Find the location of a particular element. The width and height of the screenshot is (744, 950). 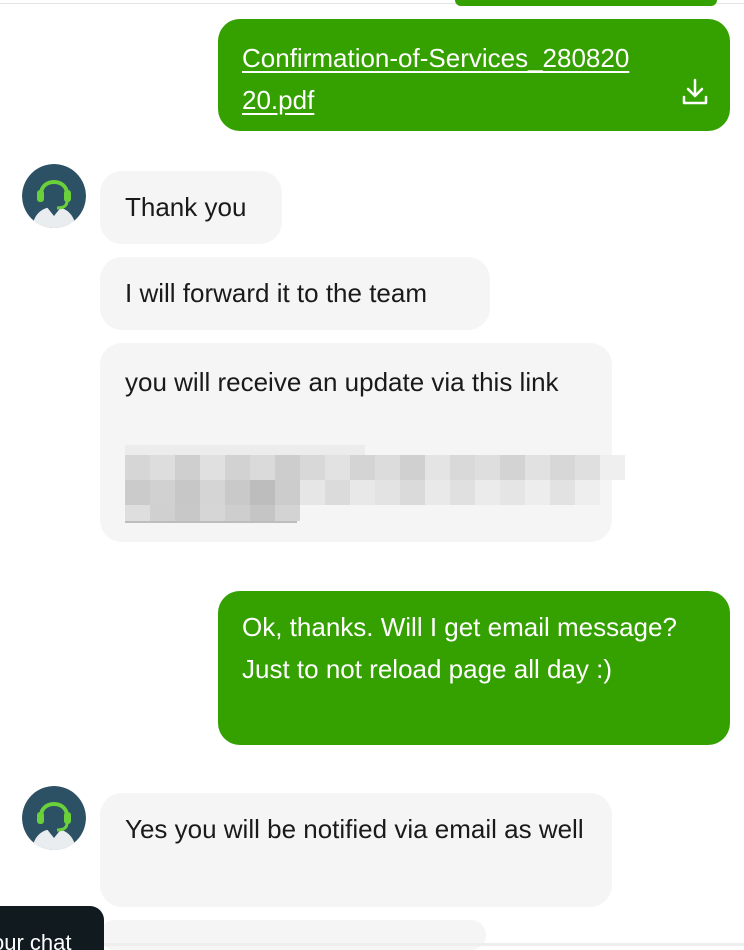

attachment-link: Confirmation-of-Services_28082020.pdf is located at coordinates (442, 79).